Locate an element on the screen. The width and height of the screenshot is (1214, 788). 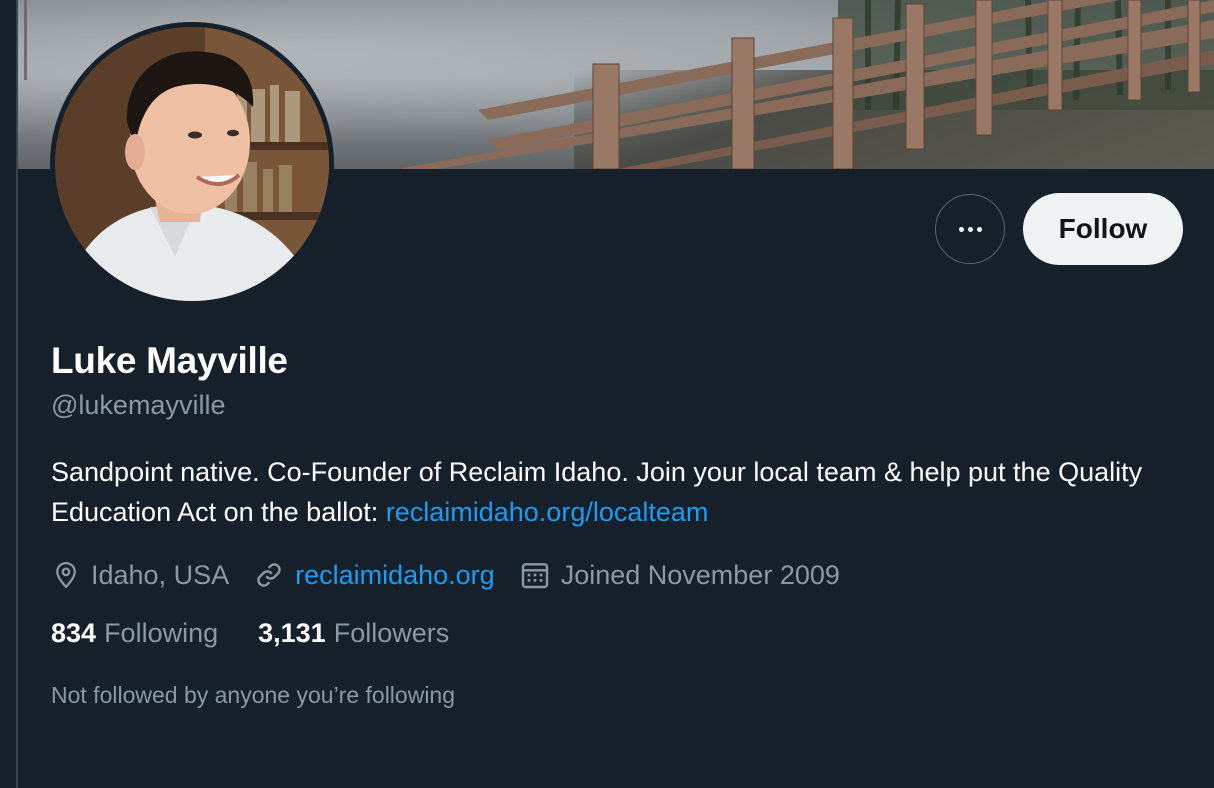
bio-link: reclaimidaho.org/localteam is located at coordinates (547, 512).